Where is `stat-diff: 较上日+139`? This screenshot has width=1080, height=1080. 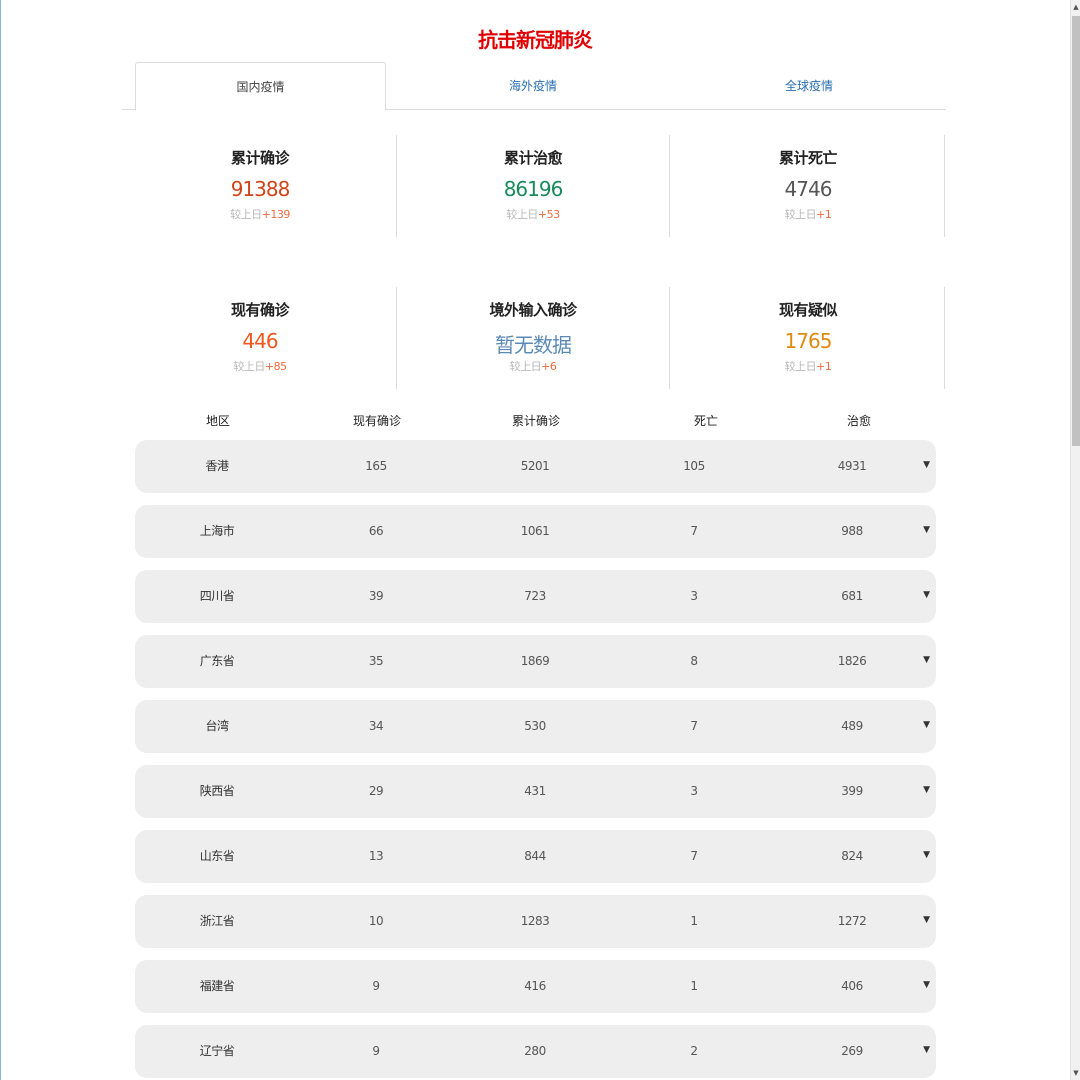
stat-diff: 较上日+139 is located at coordinates (260, 214).